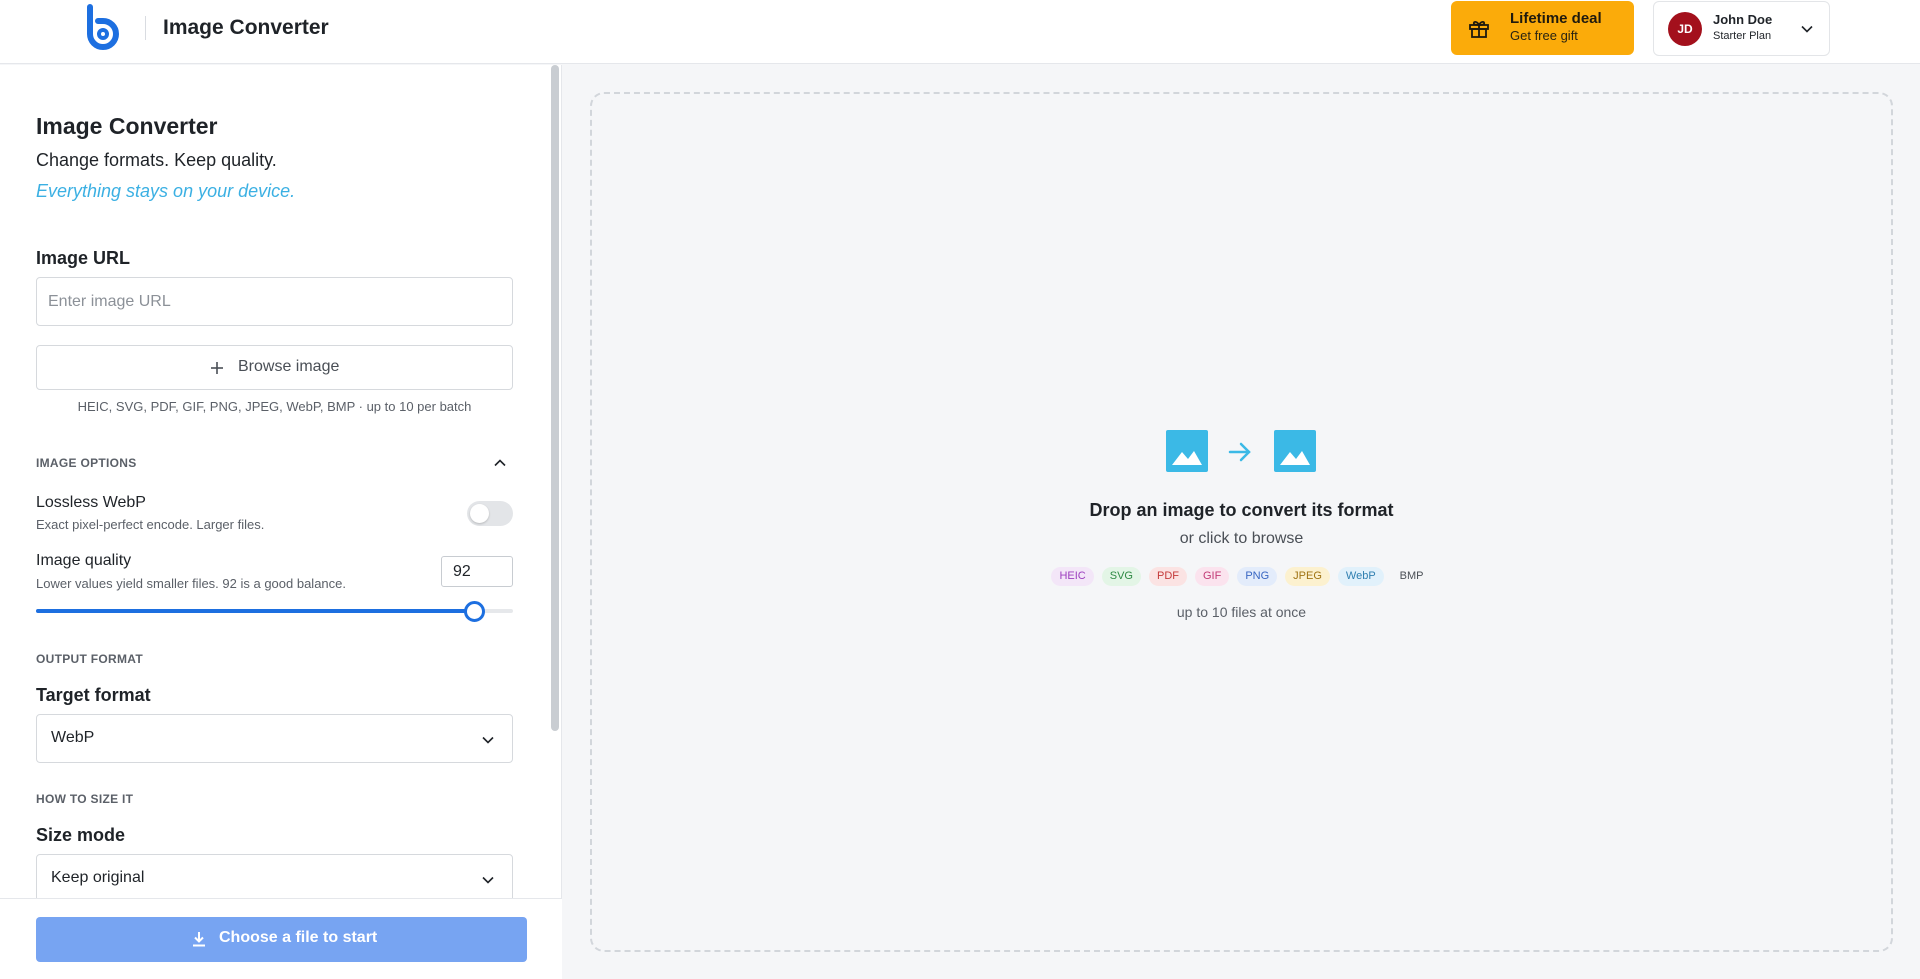  I want to click on target-format-label: Target format, so click(93, 695).